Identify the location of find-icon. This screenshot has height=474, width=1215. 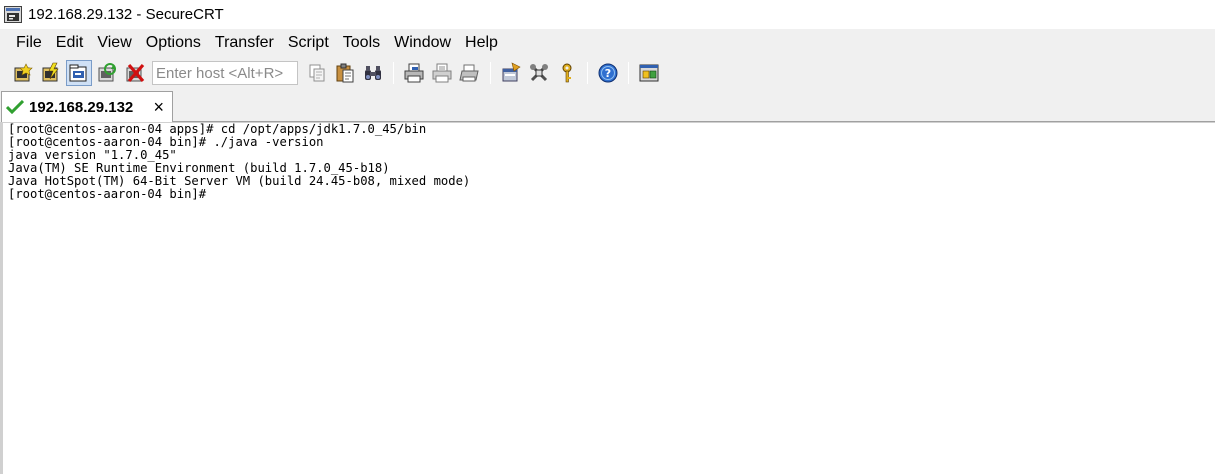
(373, 73).